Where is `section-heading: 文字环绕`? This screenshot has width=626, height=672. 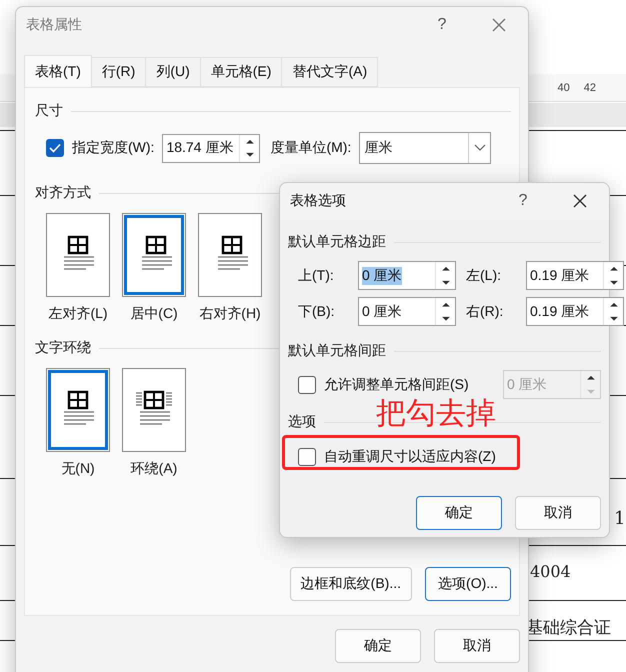
section-heading: 文字环绕 is located at coordinates (63, 348).